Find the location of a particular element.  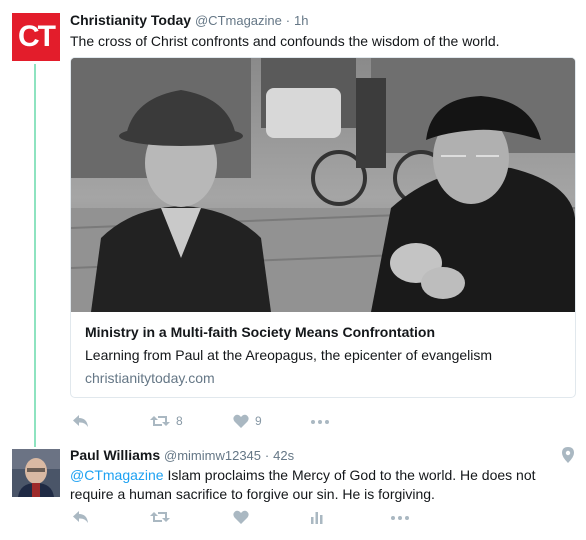

tweet1-like-count: 9 is located at coordinates (258, 421).